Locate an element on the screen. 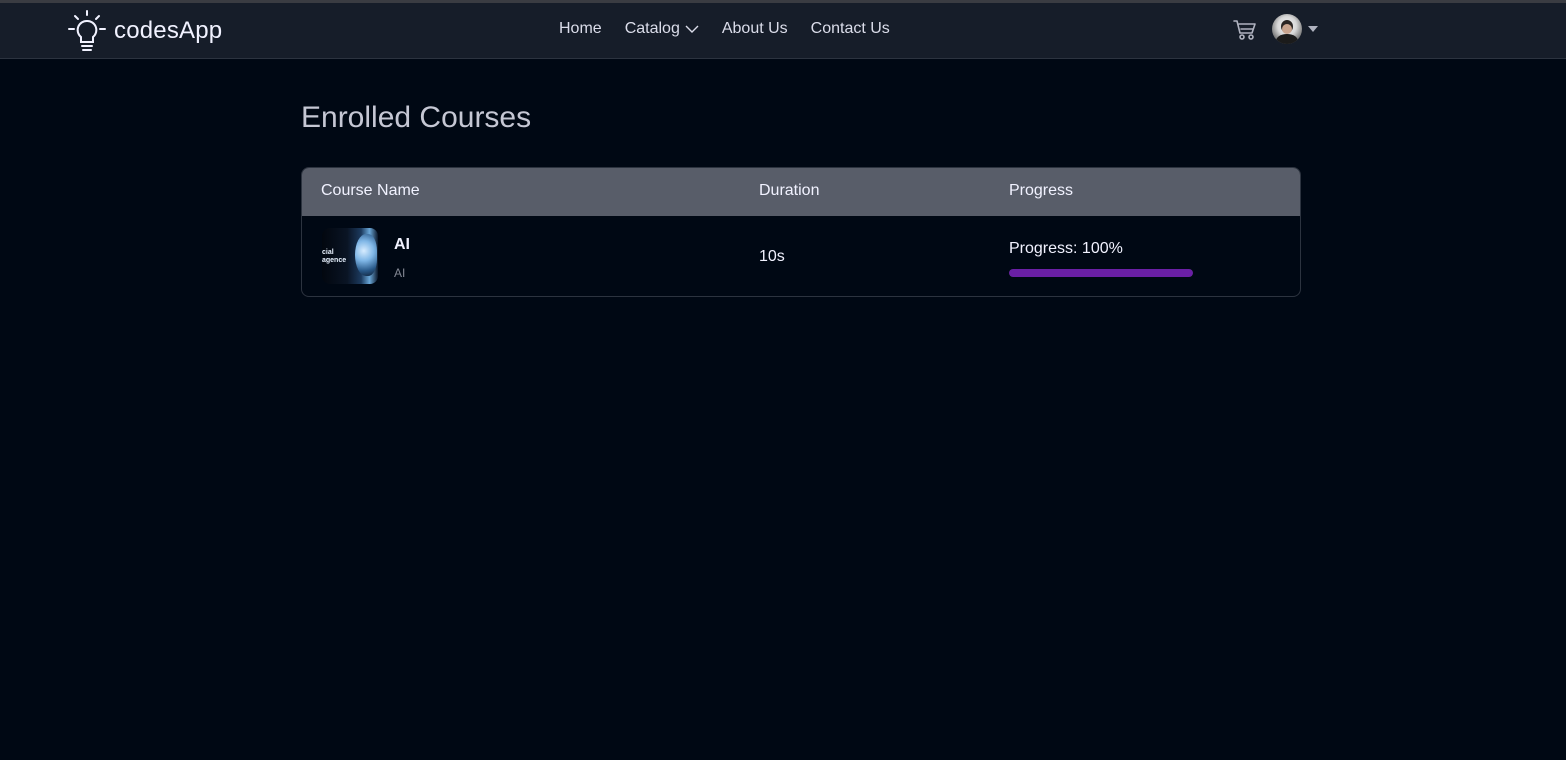 This screenshot has width=1566, height=760. header-course-name: Course Name is located at coordinates (370, 190).